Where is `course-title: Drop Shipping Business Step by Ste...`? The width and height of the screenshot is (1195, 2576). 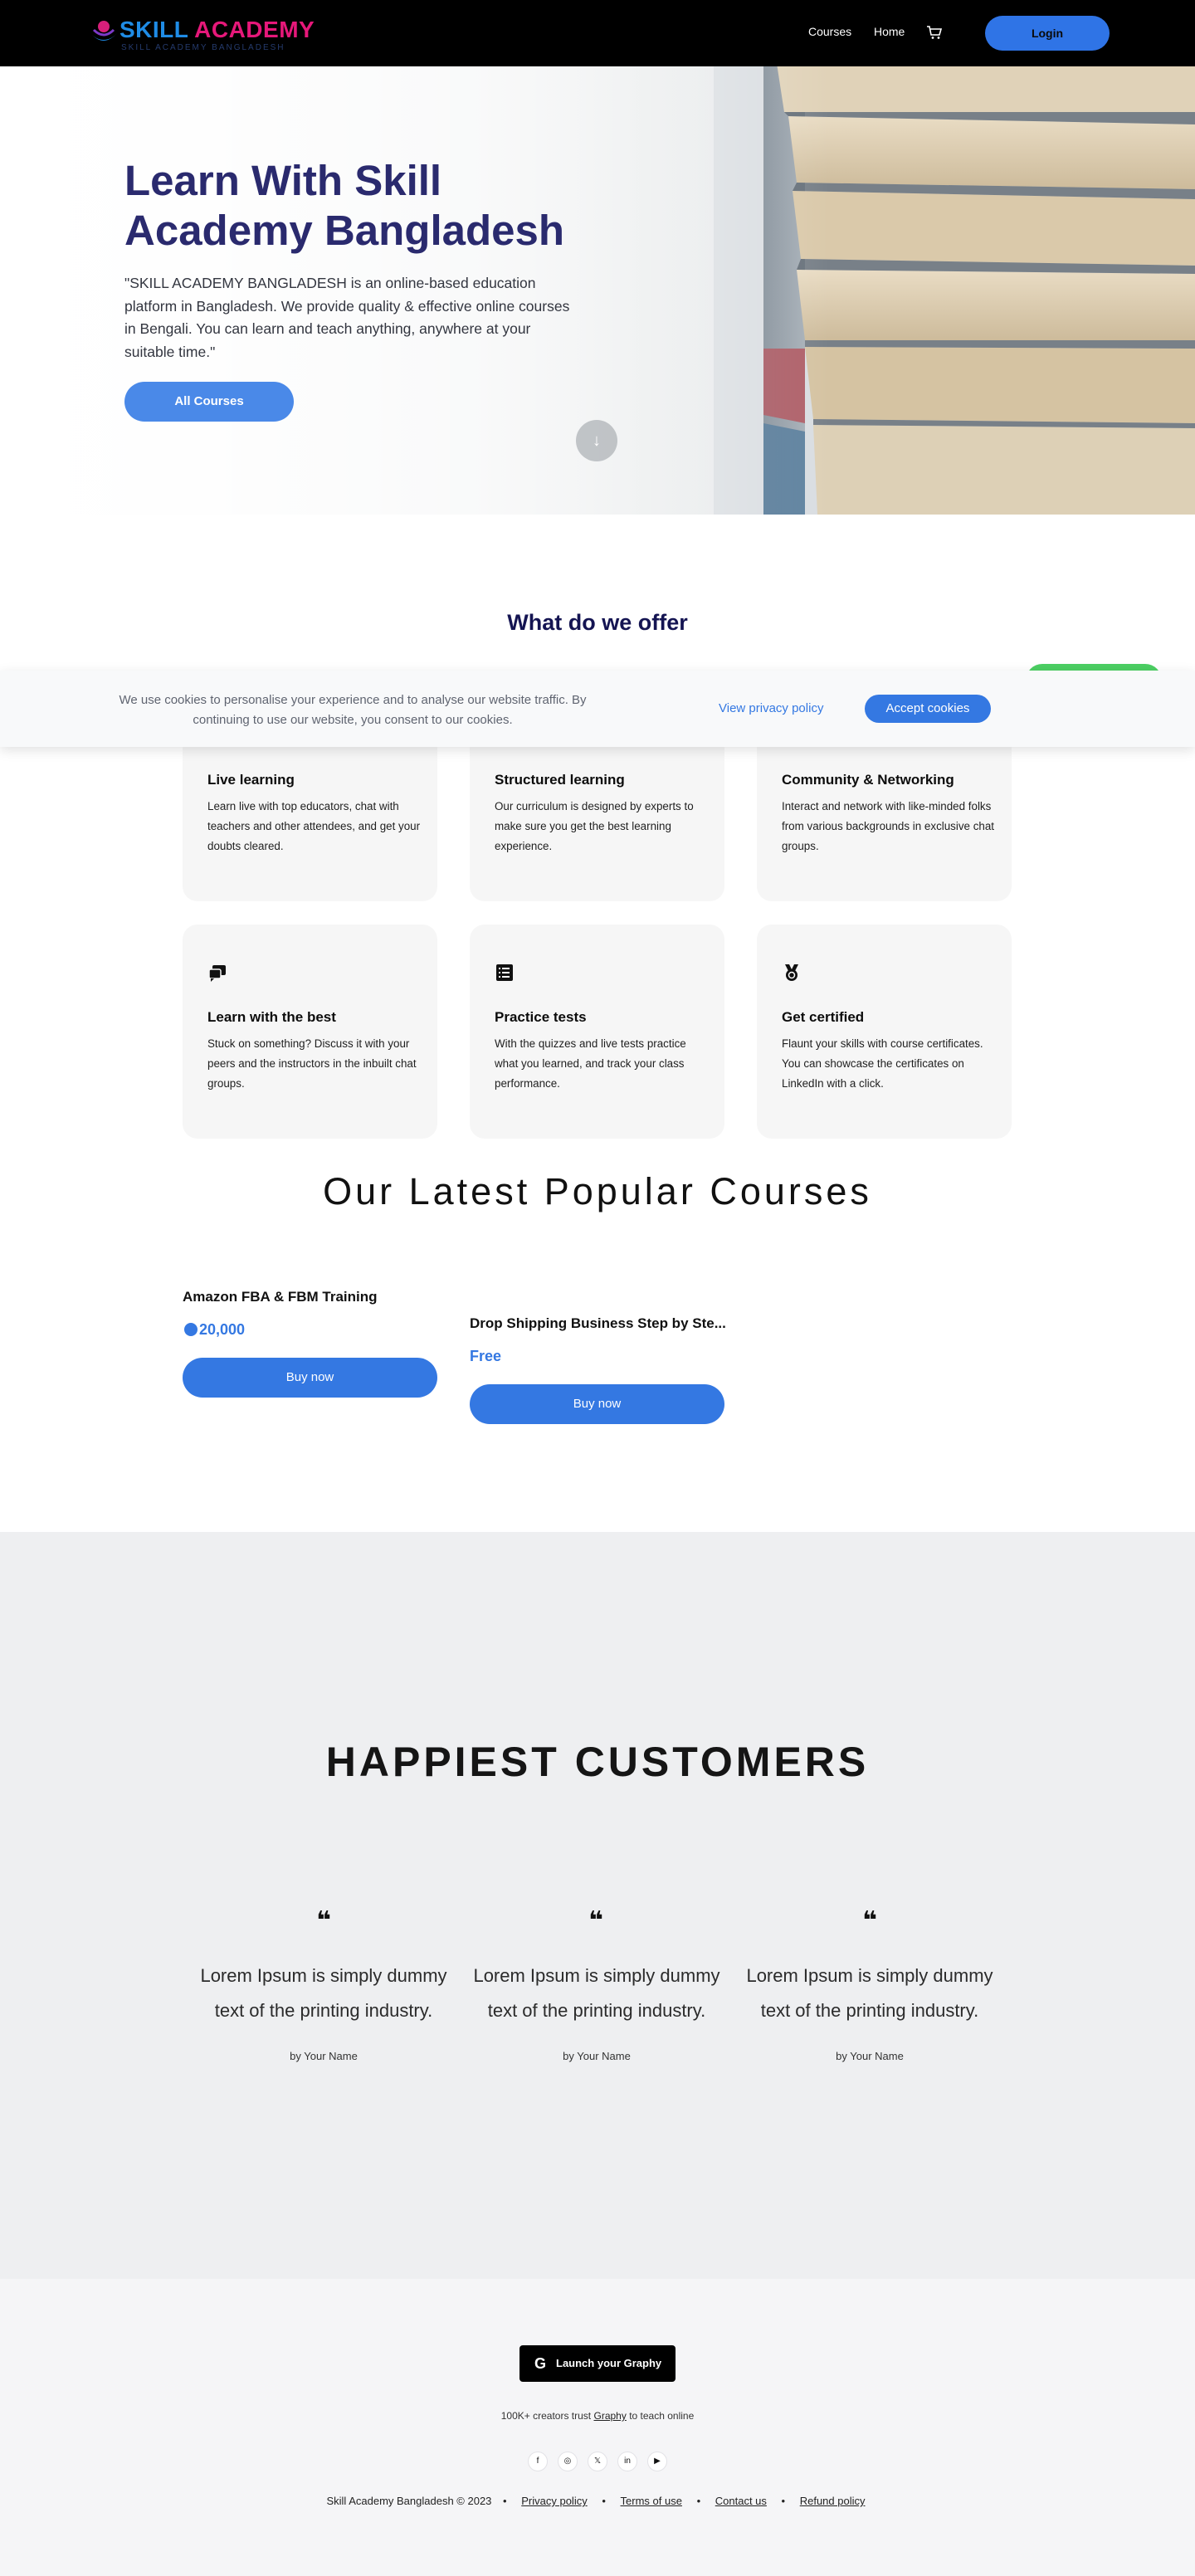 course-title: Drop Shipping Business Step by Ste... is located at coordinates (598, 1324).